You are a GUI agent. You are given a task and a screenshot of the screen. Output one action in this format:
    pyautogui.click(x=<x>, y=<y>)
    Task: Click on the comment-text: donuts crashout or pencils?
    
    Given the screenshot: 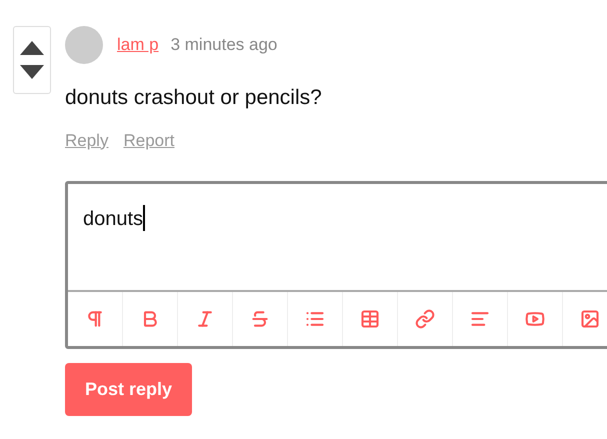 What is the action you would take?
    pyautogui.click(x=193, y=98)
    